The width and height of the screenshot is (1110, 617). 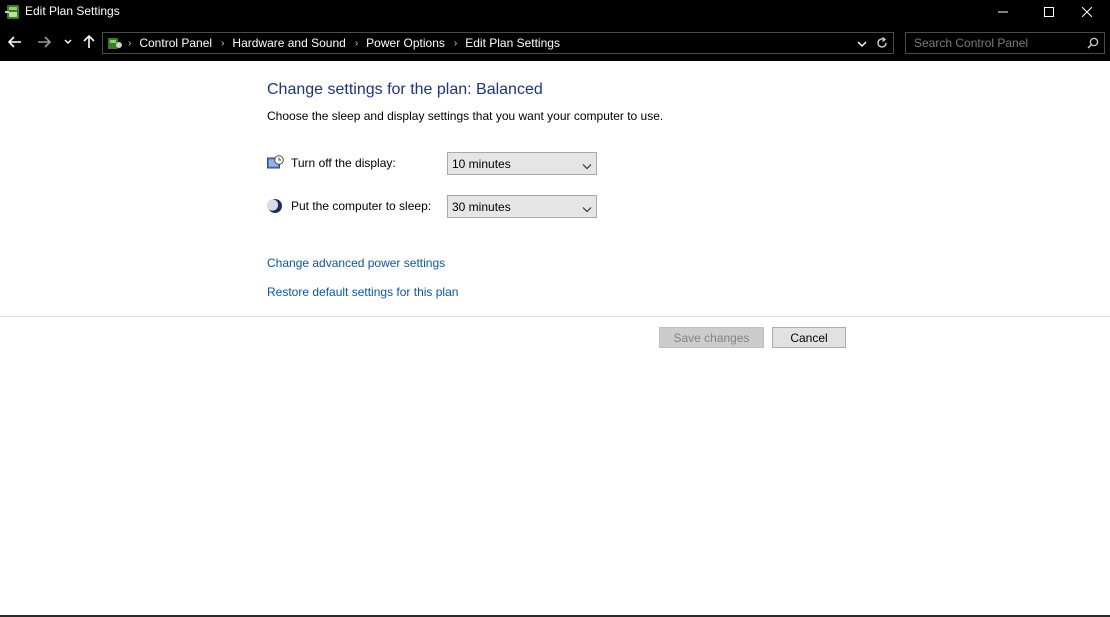 I want to click on display-off-dropdown: 10 minutes, so click(x=522, y=163).